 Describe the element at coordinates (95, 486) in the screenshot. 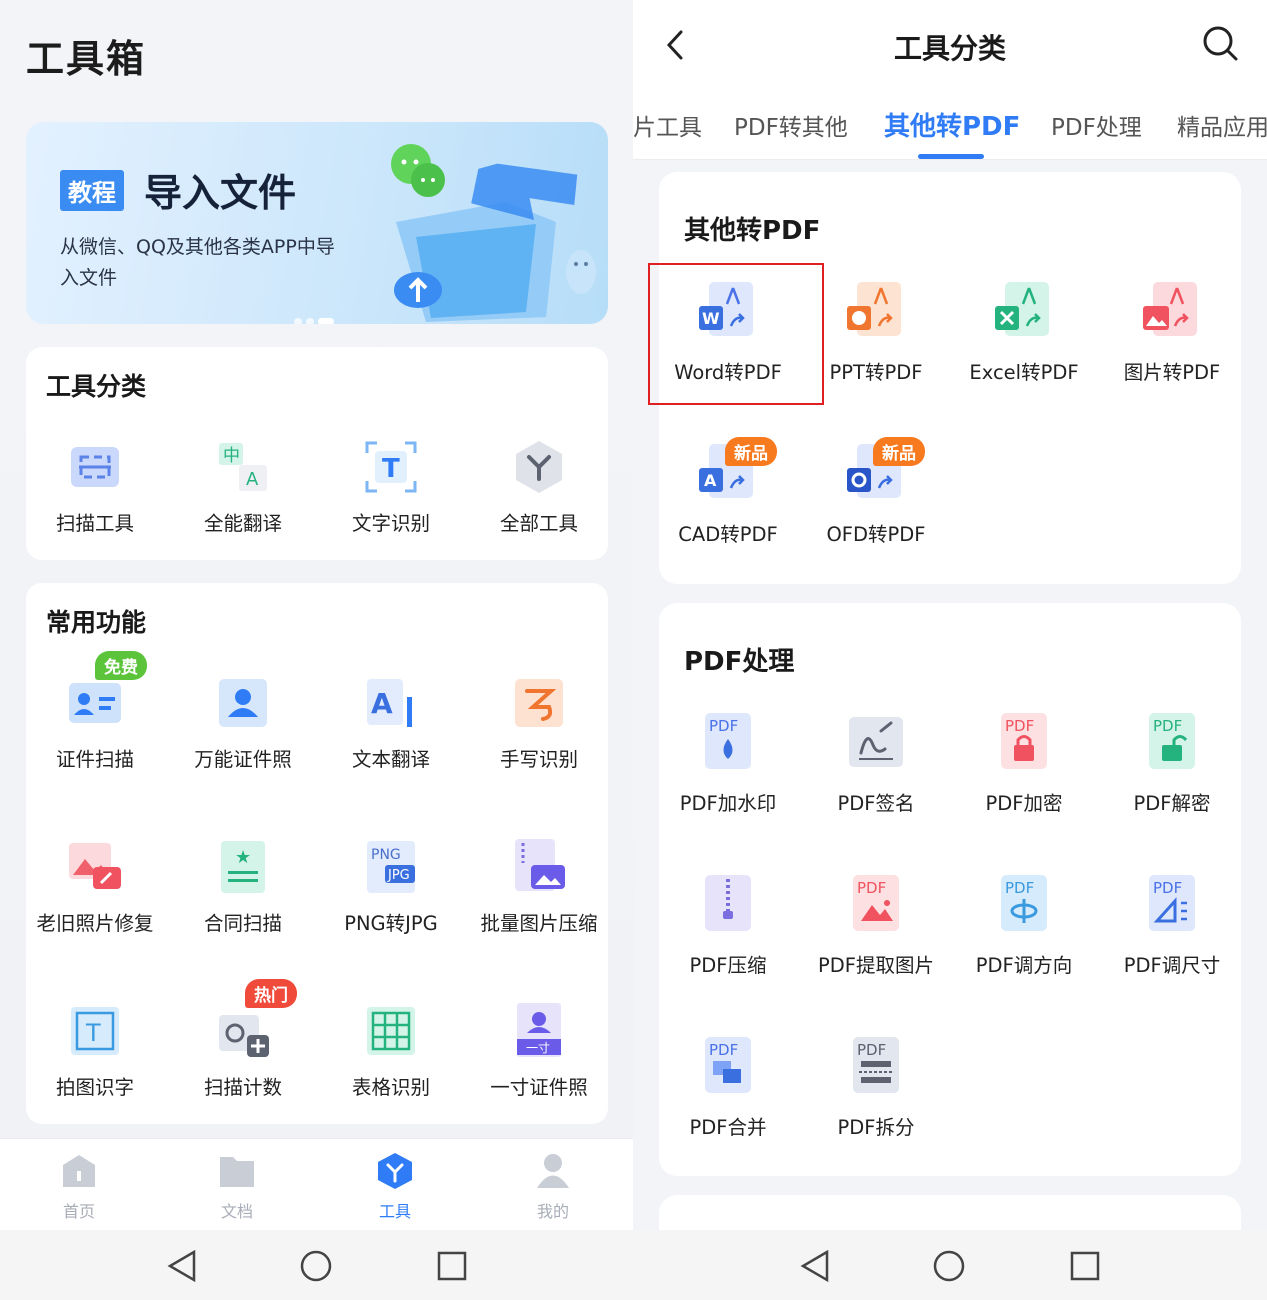

I see `tool-scan: 扫描工具` at that location.